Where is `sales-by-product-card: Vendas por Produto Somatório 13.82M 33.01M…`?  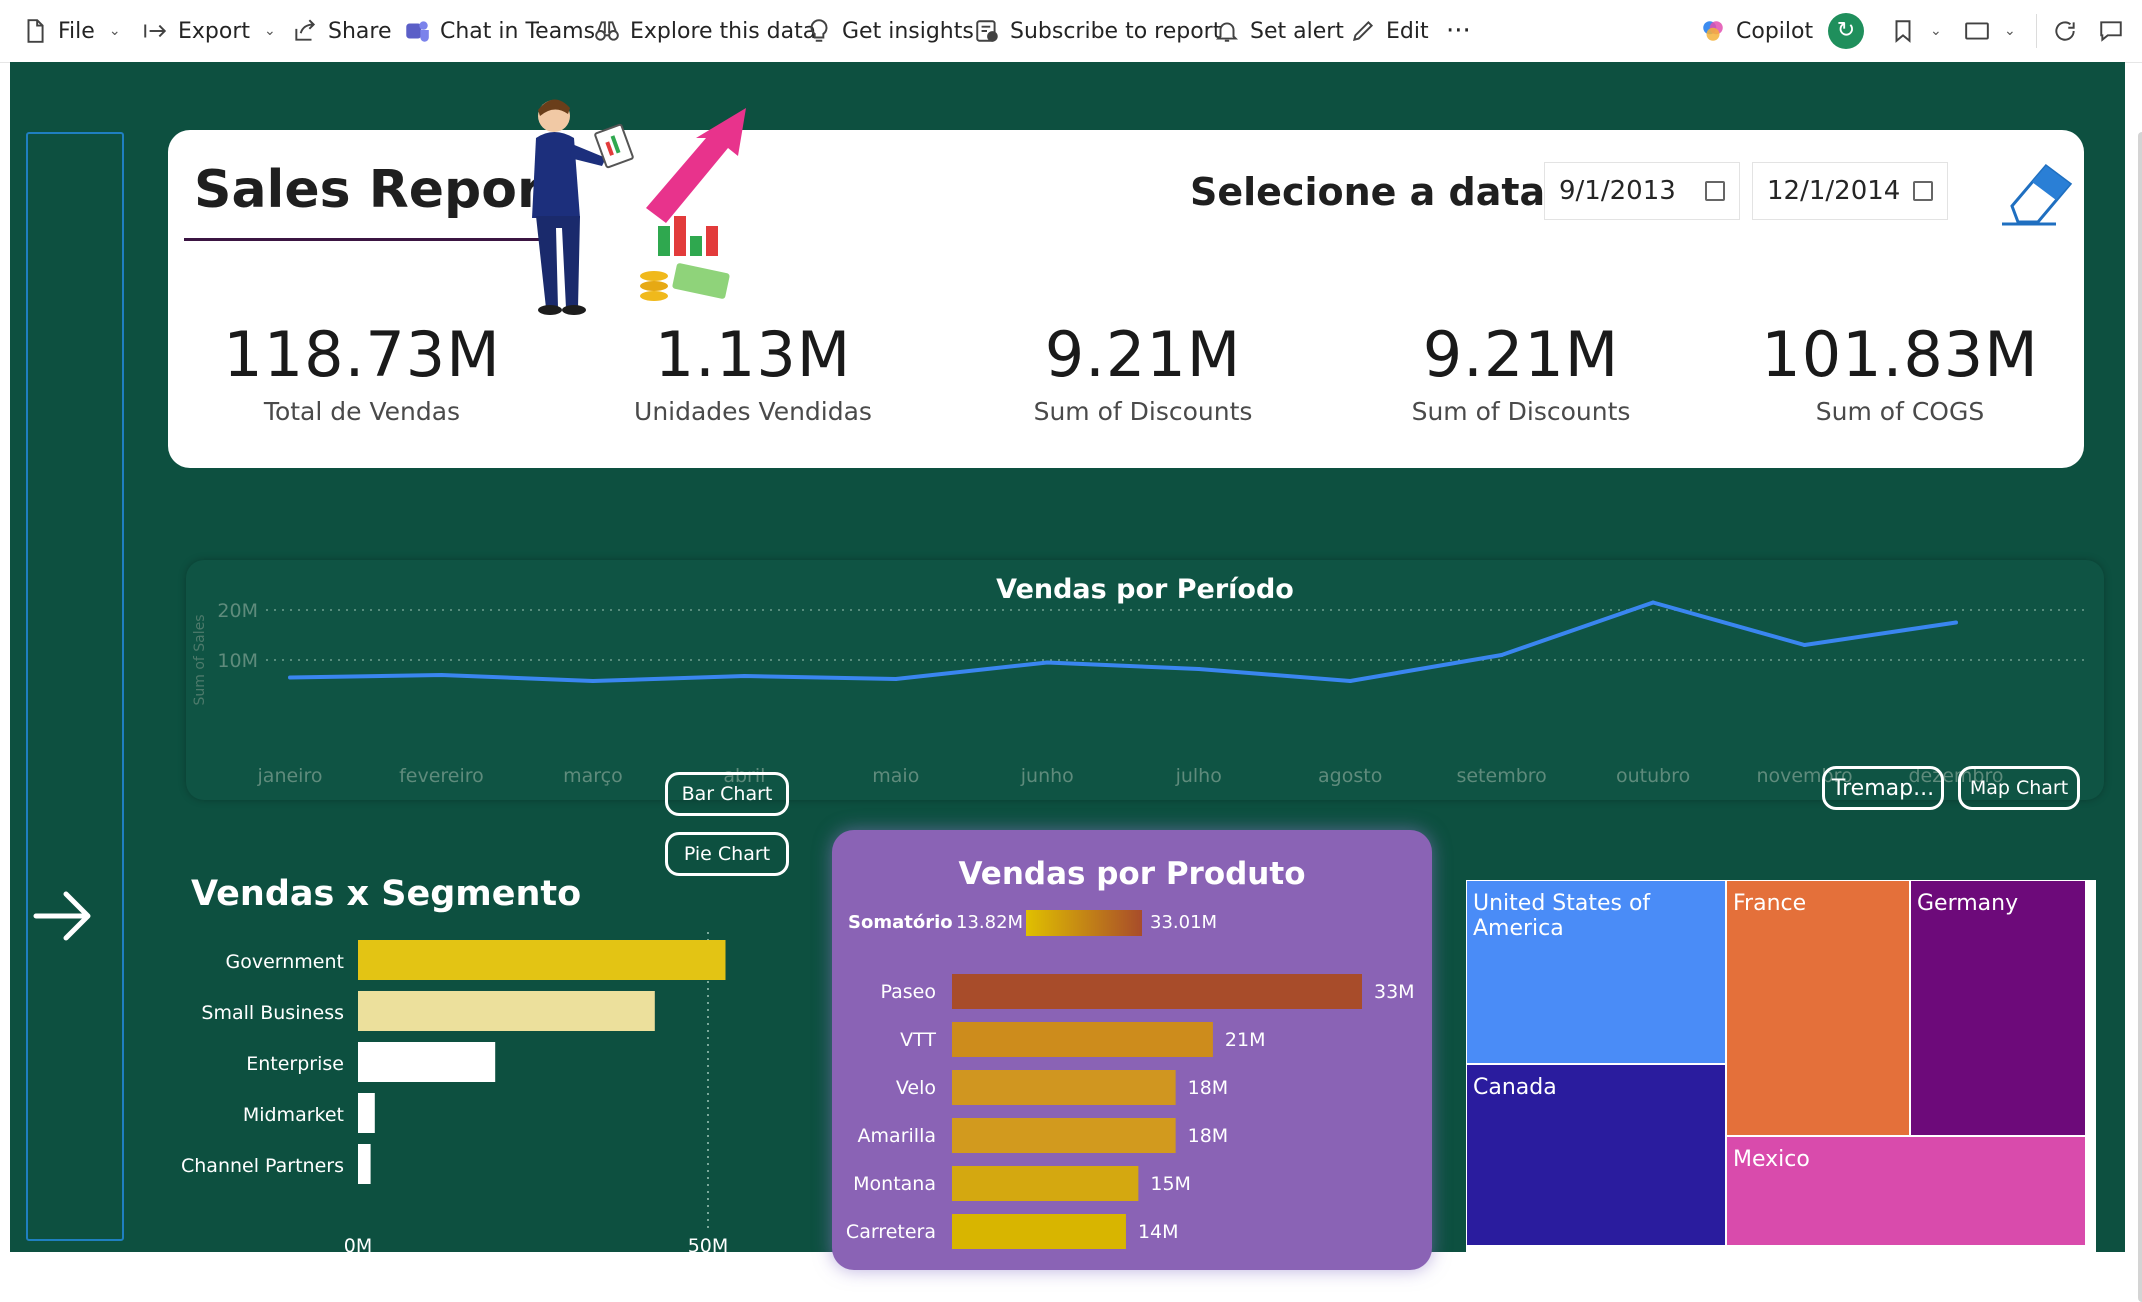 sales-by-product-card: Vendas por Produto Somatório 13.82M 33.01M… is located at coordinates (1132, 1050).